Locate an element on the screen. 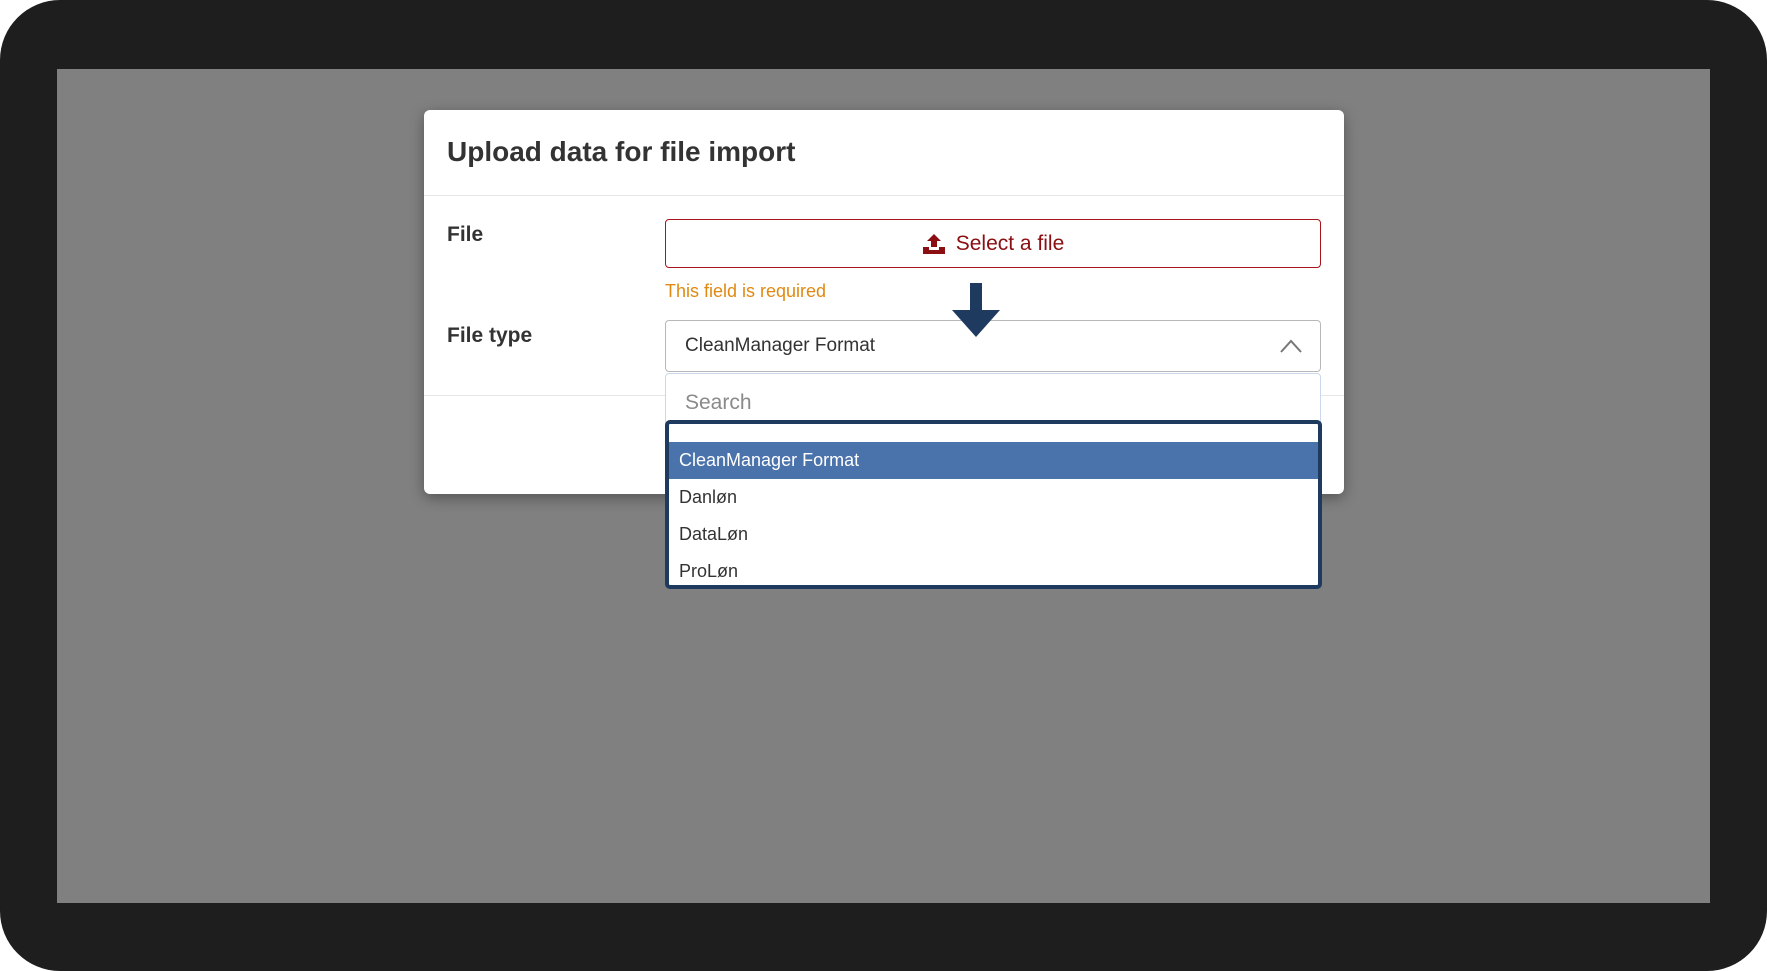 This screenshot has width=1767, height=971. select-file-button: Select a file is located at coordinates (993, 243).